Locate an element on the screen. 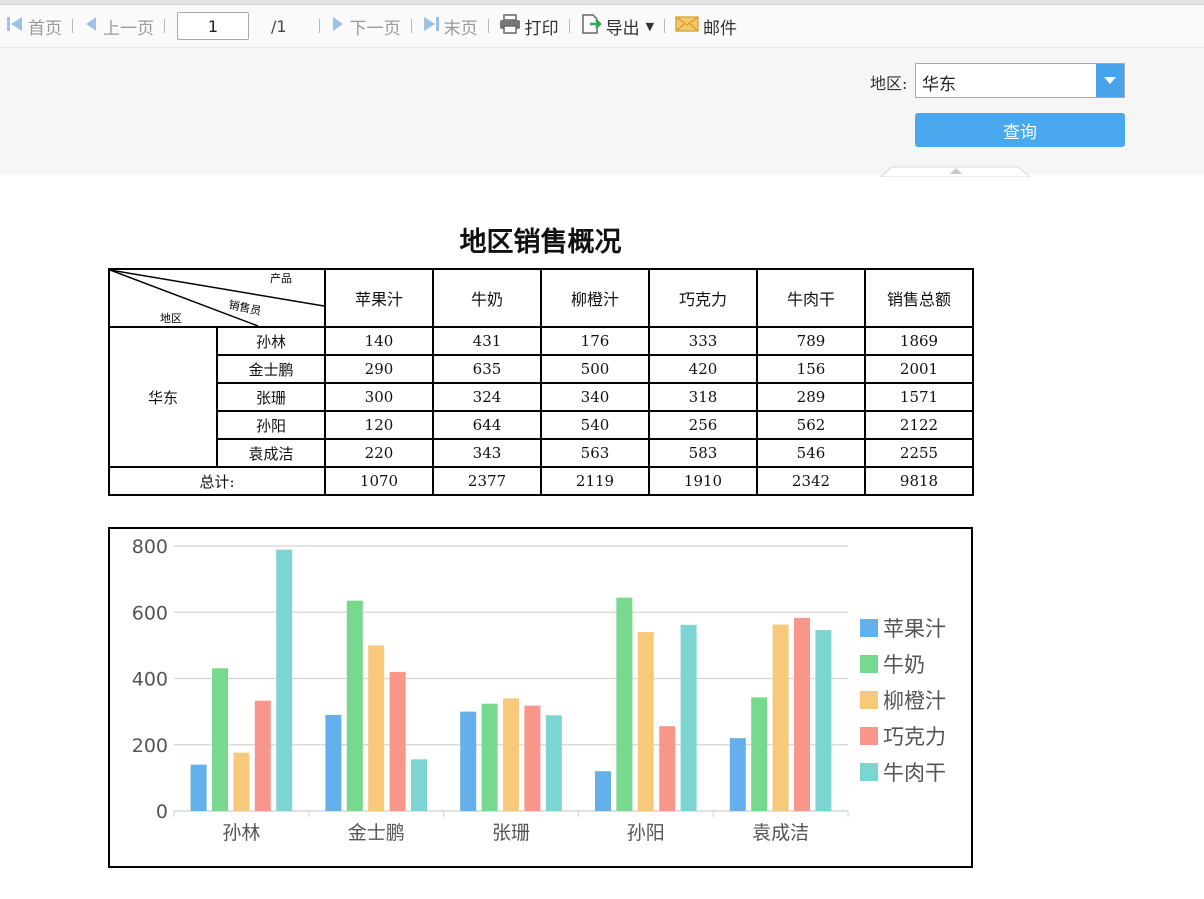 The image size is (1204, 899). value-cell: 289 is located at coordinates (811, 397).